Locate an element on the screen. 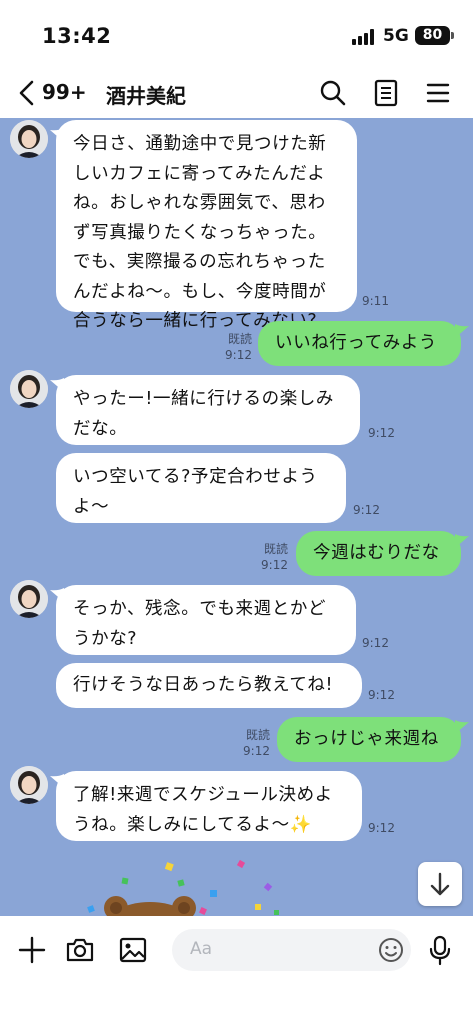 Image resolution: width=473 pixels, height=1024 pixels. message-bubble: やったー!一緒に行けるの楽しみ だな。 is located at coordinates (208, 410).